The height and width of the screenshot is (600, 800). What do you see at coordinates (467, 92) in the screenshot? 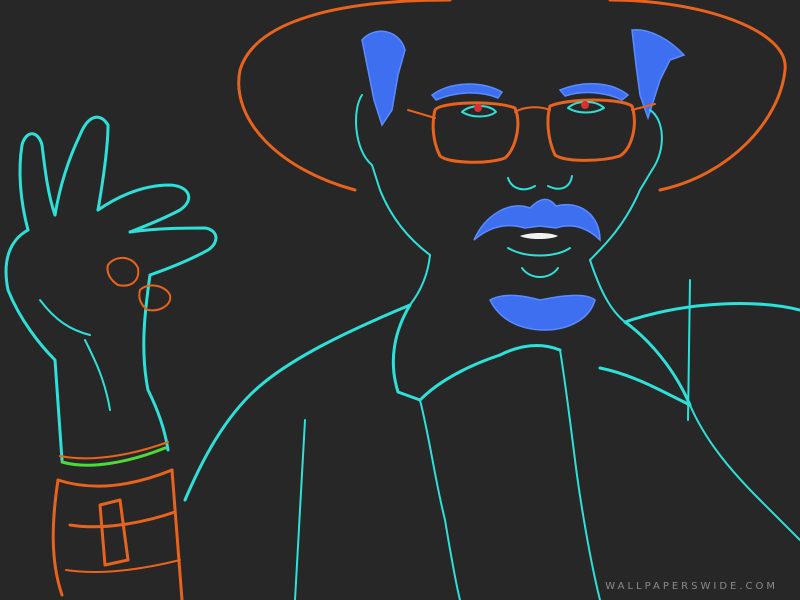
I see `left-eyebrow` at bounding box center [467, 92].